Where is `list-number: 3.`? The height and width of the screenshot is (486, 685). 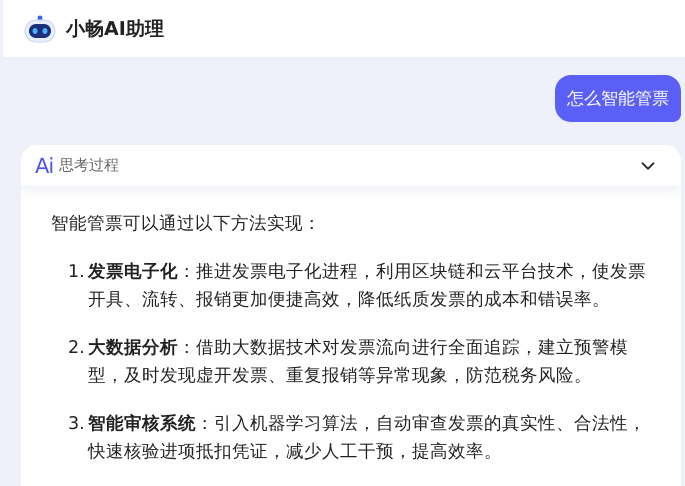 list-number: 3. is located at coordinates (77, 424).